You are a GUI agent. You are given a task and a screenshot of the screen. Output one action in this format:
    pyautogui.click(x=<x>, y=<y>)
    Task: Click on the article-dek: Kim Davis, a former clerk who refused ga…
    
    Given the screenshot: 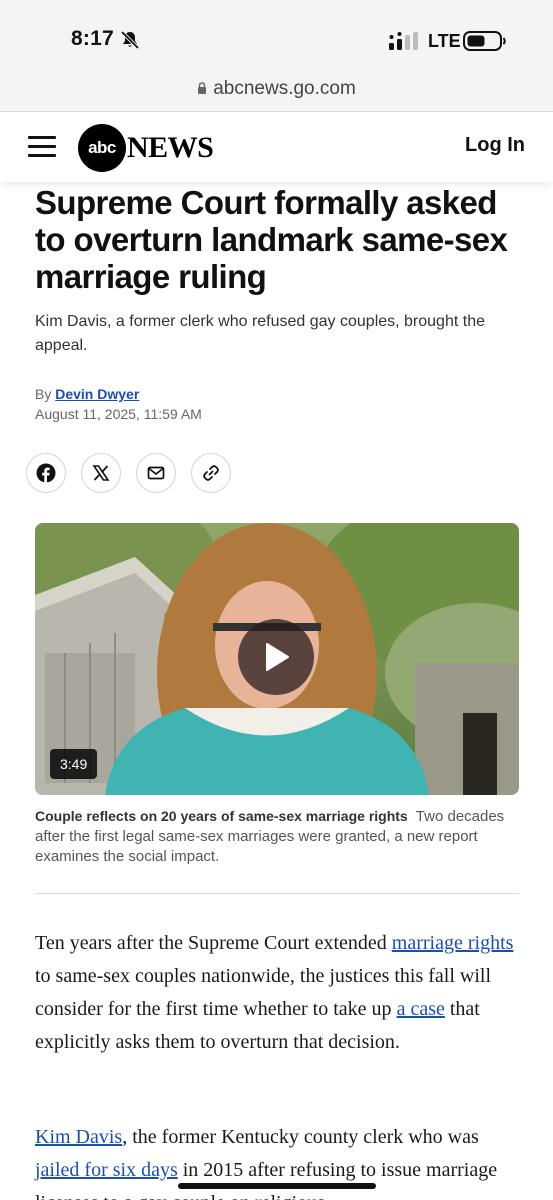 What is the action you would take?
    pyautogui.click(x=260, y=333)
    